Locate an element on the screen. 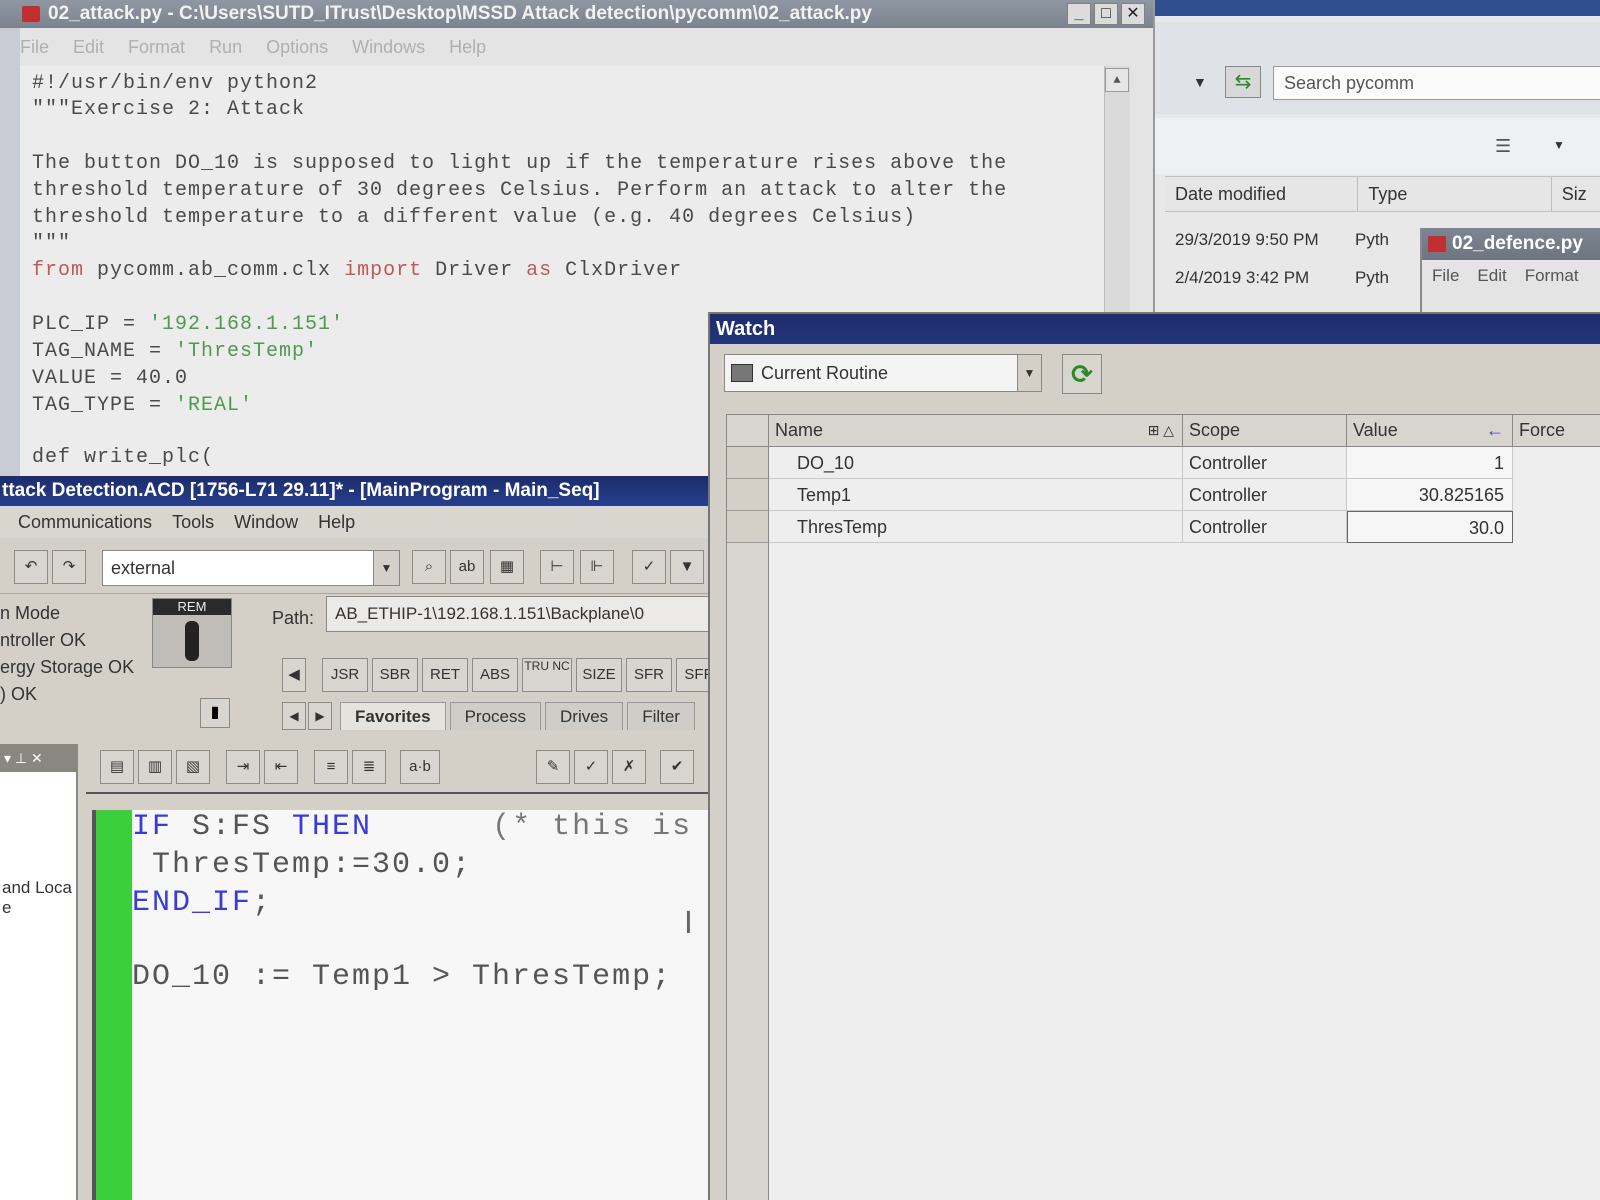 The height and width of the screenshot is (1200, 1600). menu-windows: Windows is located at coordinates (388, 47).